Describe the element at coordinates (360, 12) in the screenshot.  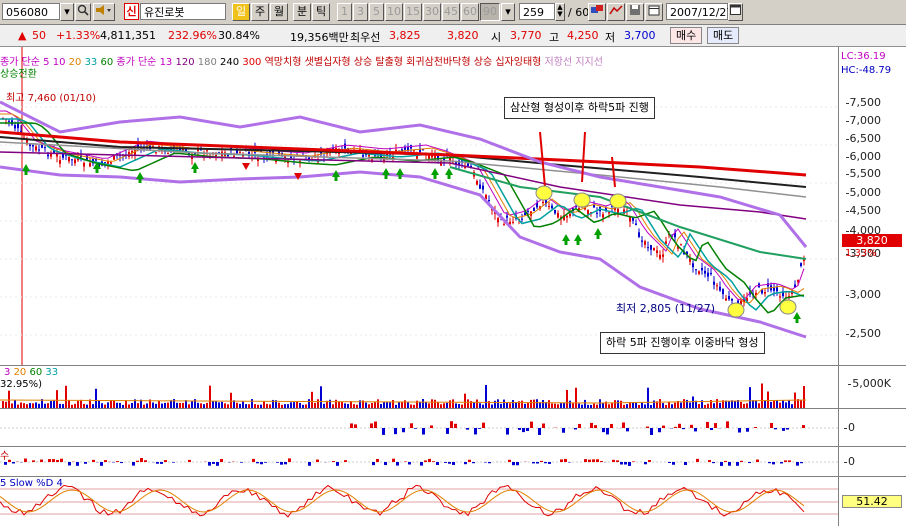
I see `interval-3-button: 3` at that location.